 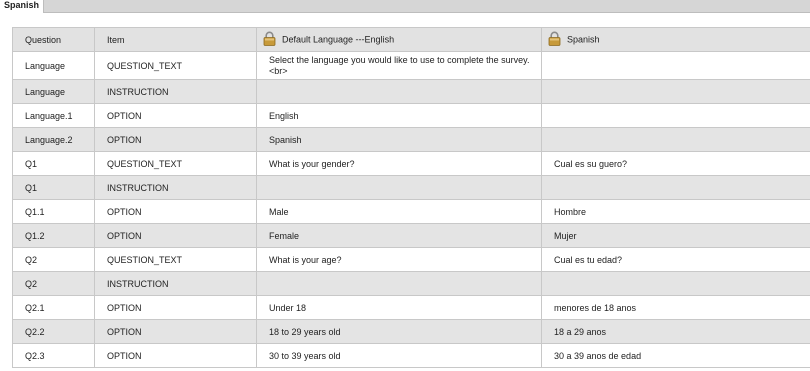 I want to click on cell-english: English, so click(x=399, y=115).